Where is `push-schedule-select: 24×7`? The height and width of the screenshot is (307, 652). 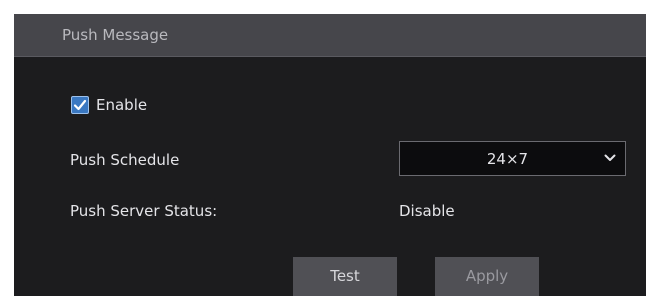 push-schedule-select: 24×7 is located at coordinates (512, 158).